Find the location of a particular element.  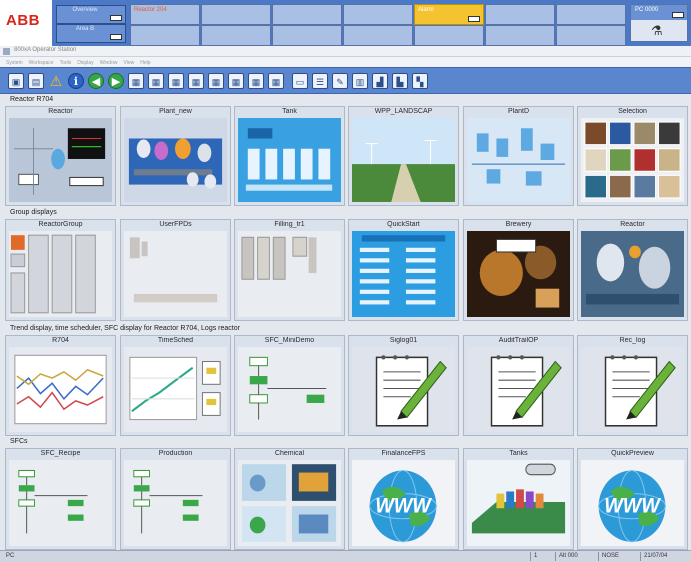

area-overview-button: Overview is located at coordinates (91, 14).